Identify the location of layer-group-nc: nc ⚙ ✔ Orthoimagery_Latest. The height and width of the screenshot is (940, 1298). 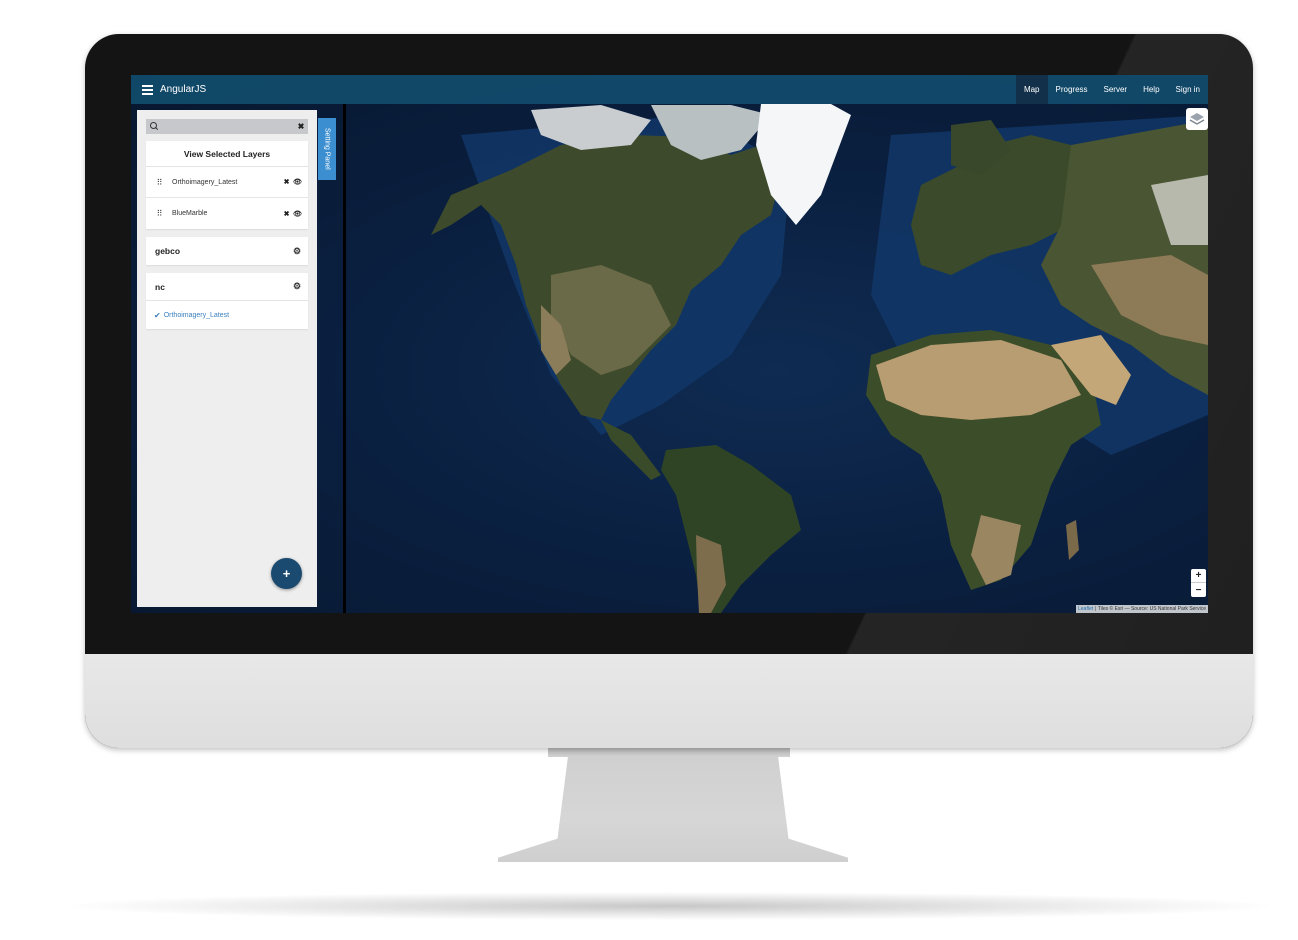
(227, 301).